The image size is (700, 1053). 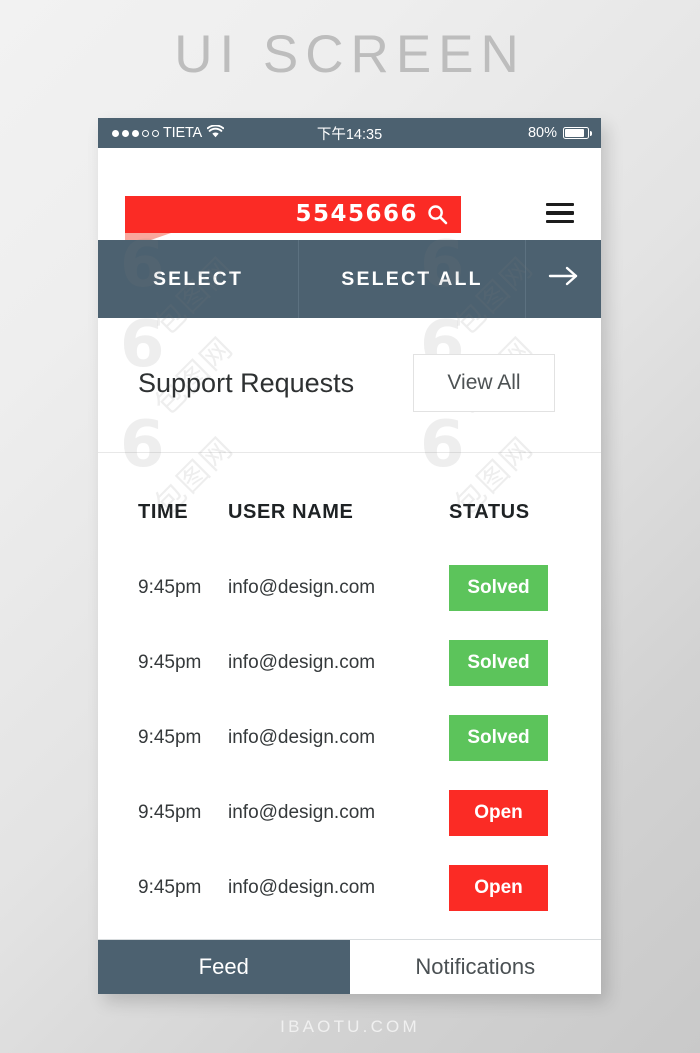 I want to click on status-bar-clock: 下午14:35, so click(x=349, y=134).